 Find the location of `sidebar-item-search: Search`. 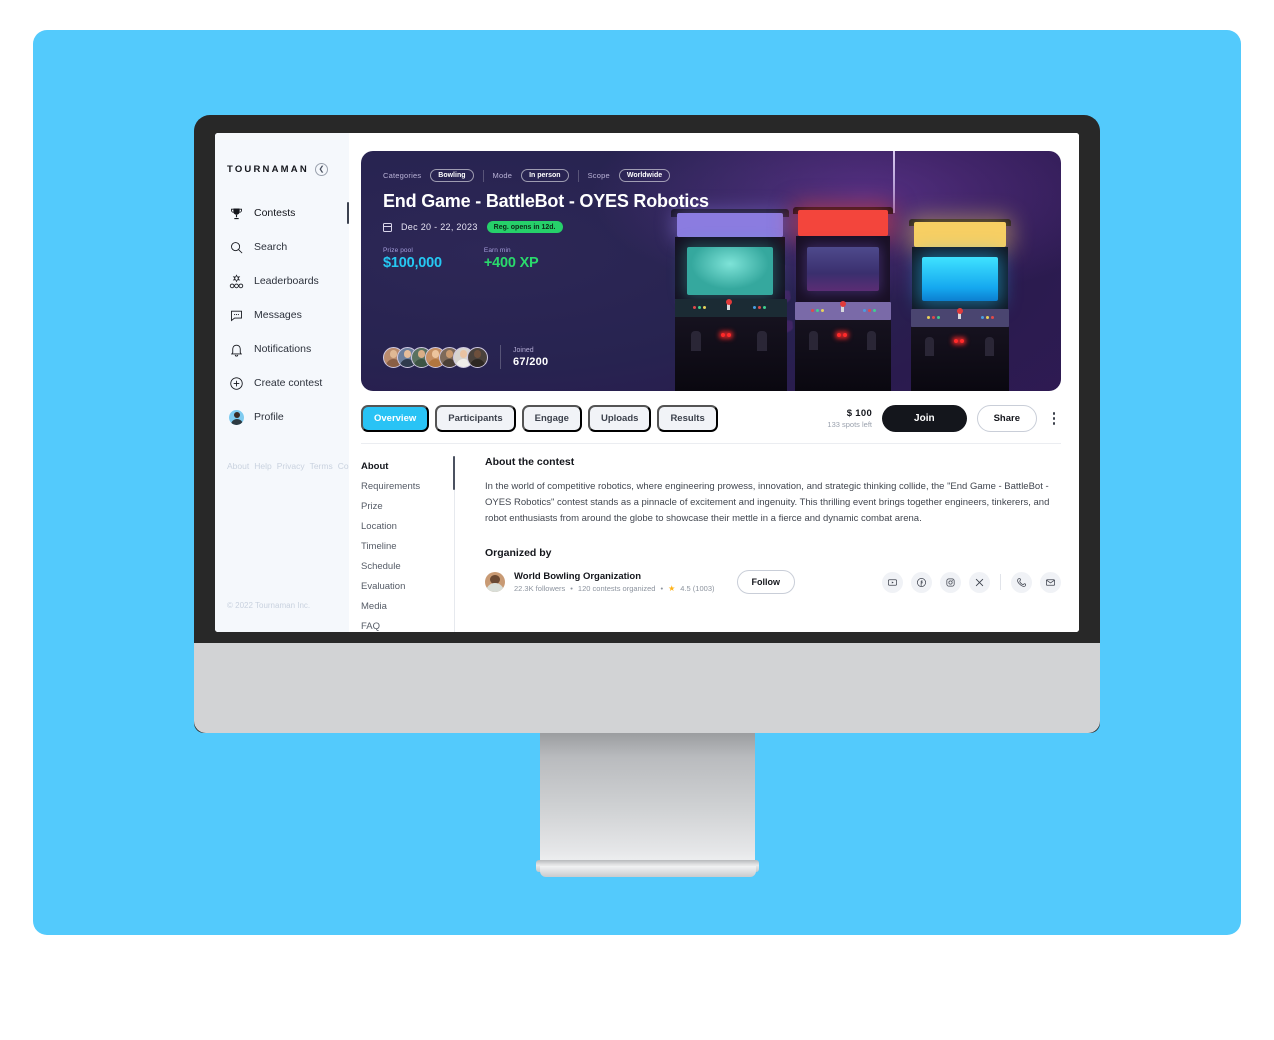

sidebar-item-search: Search is located at coordinates (282, 247).